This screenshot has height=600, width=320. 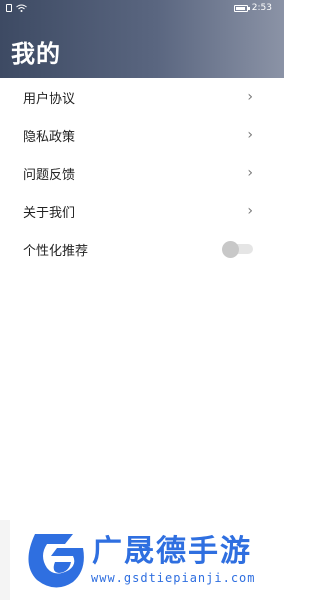 What do you see at coordinates (56, 251) in the screenshot?
I see `menu-item-label: 个性化推荐` at bounding box center [56, 251].